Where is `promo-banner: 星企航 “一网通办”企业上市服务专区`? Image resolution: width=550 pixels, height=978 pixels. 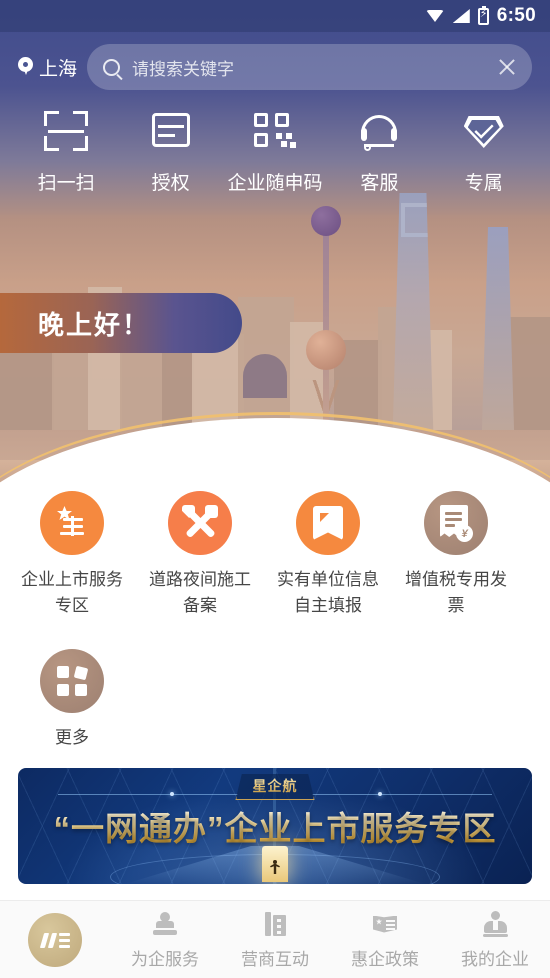
promo-banner: 星企航 “一网通办”企业上市服务专区 is located at coordinates (275, 826).